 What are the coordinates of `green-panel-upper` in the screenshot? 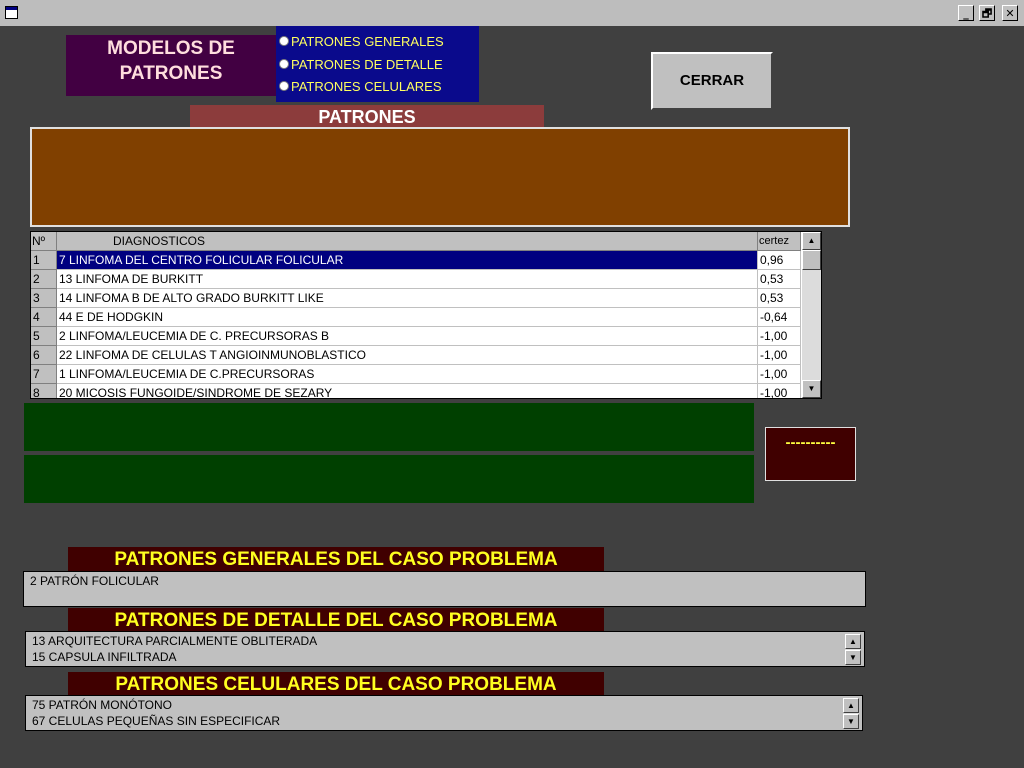 It's located at (389, 427).